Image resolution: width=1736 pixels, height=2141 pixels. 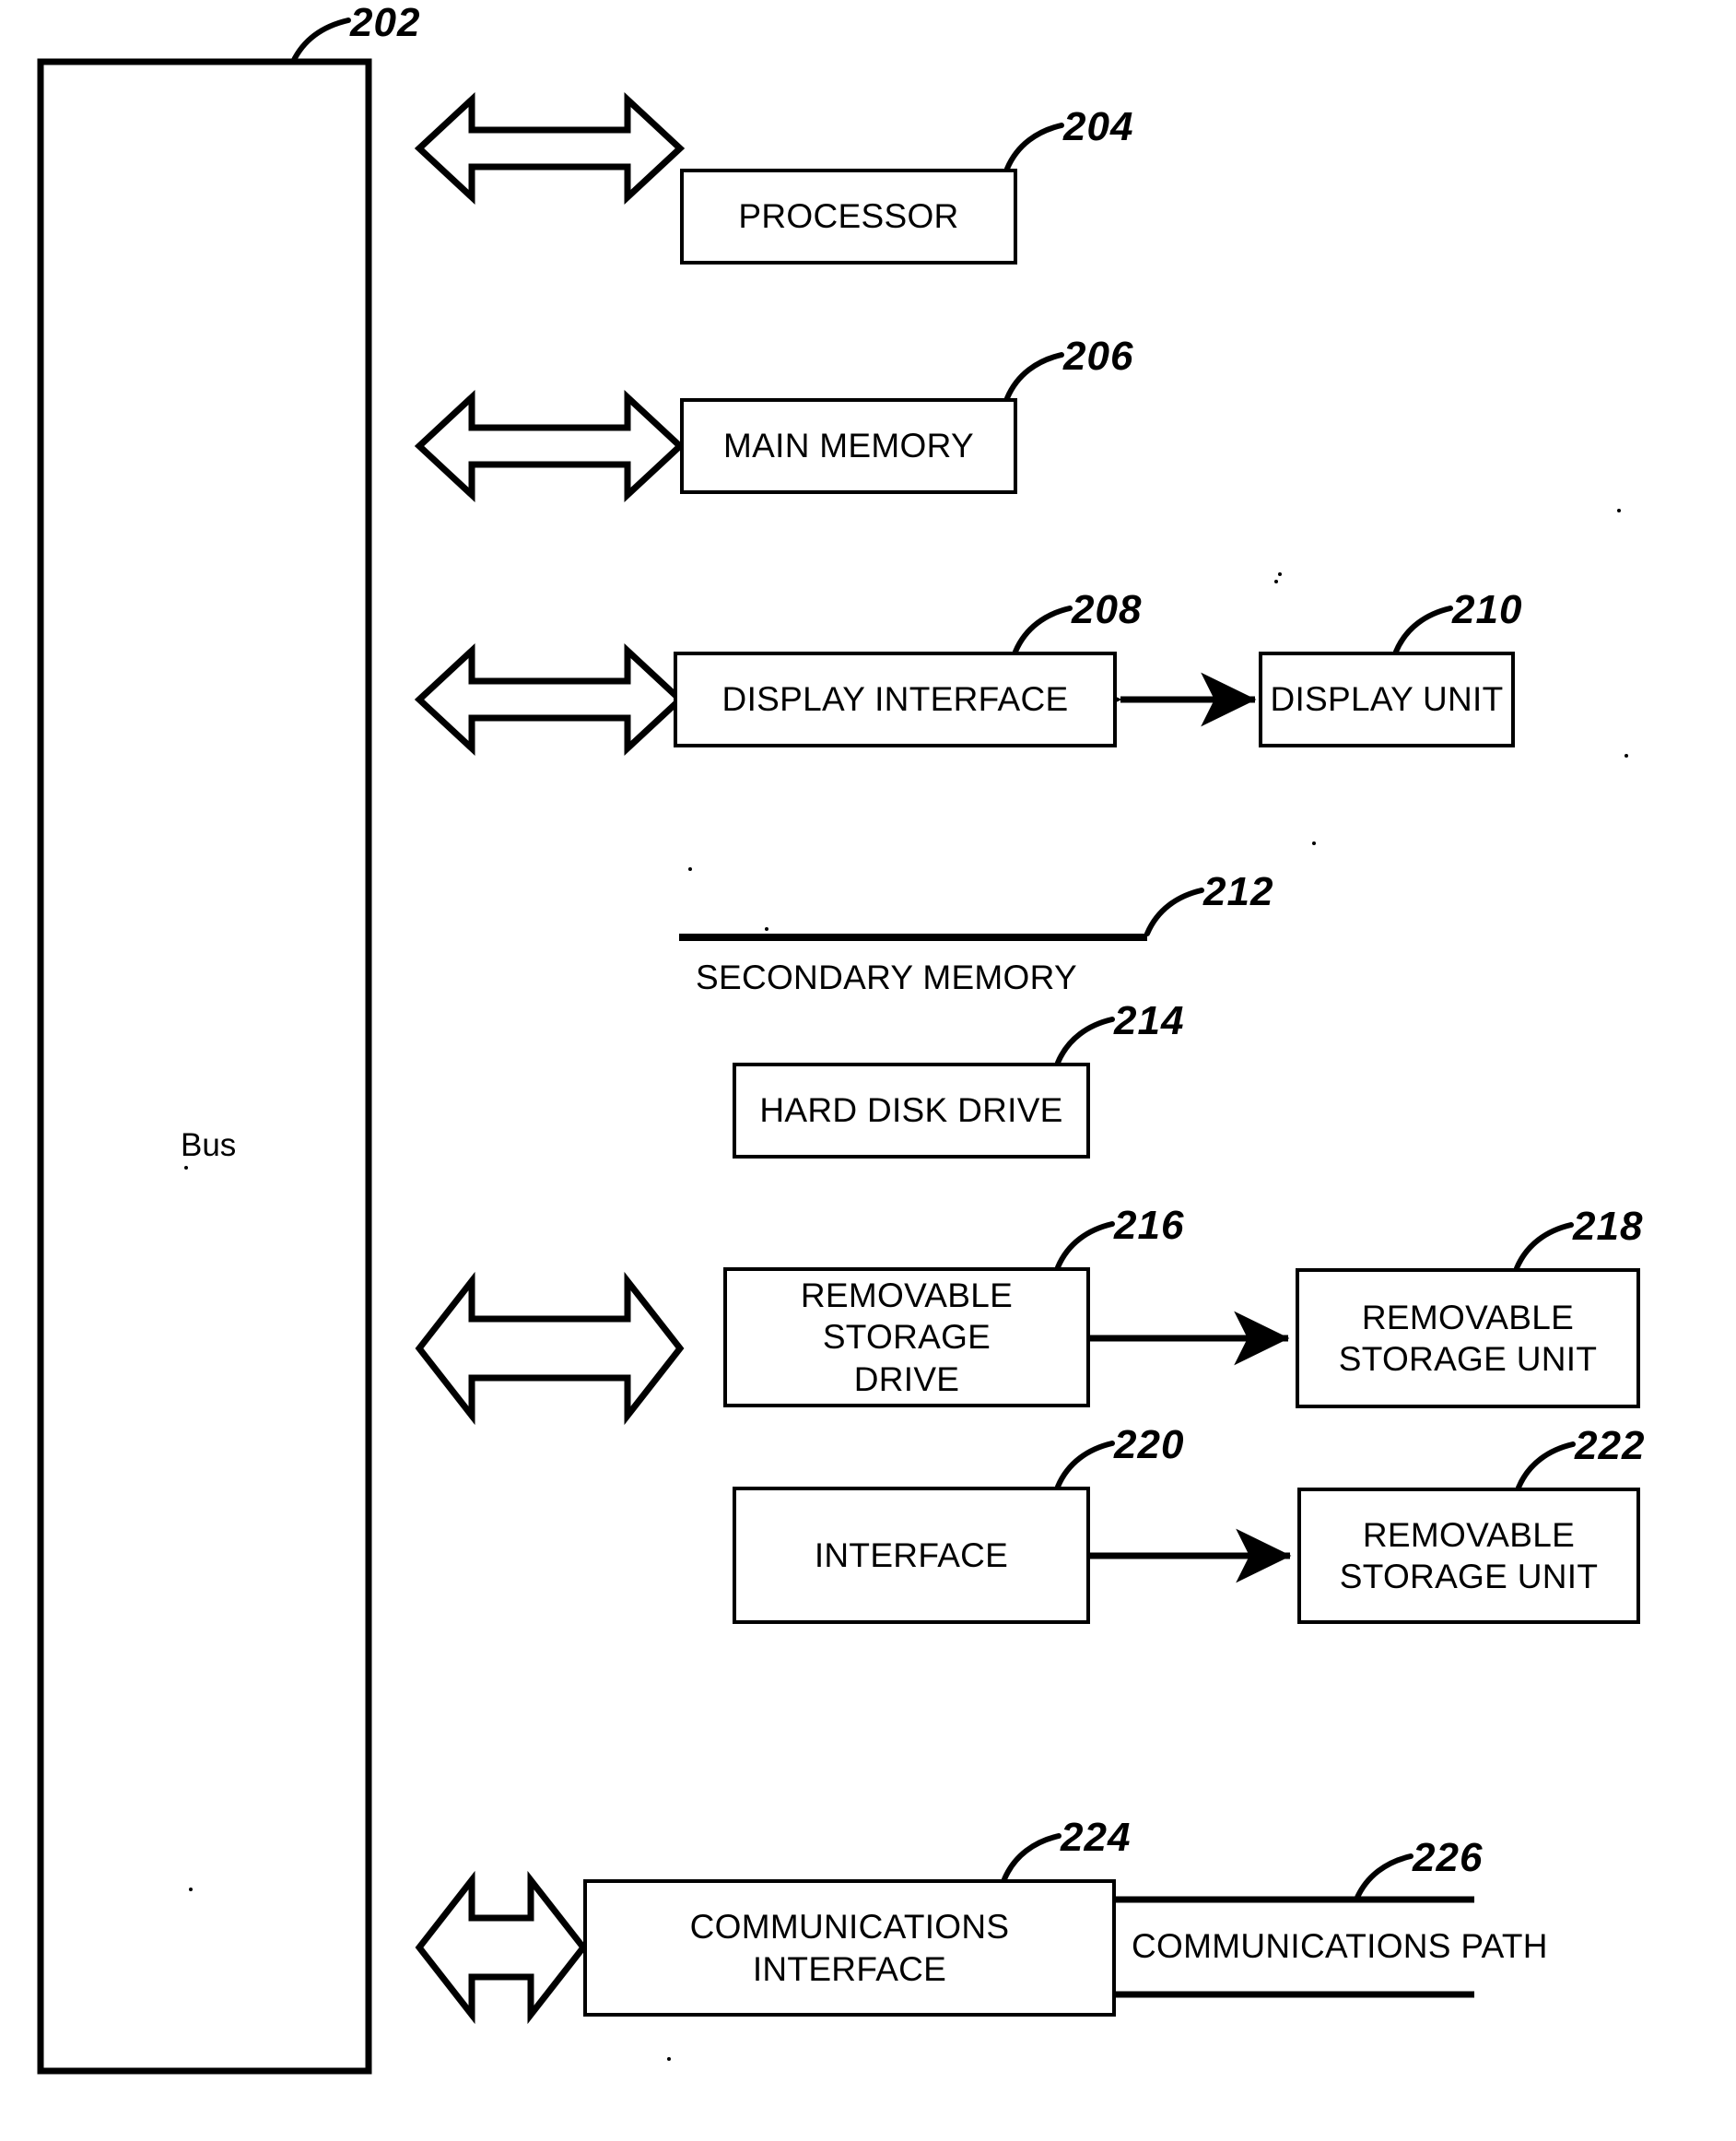 I want to click on block-hard-disk-drive: HARD DISK DRIVE, so click(x=911, y=1111).